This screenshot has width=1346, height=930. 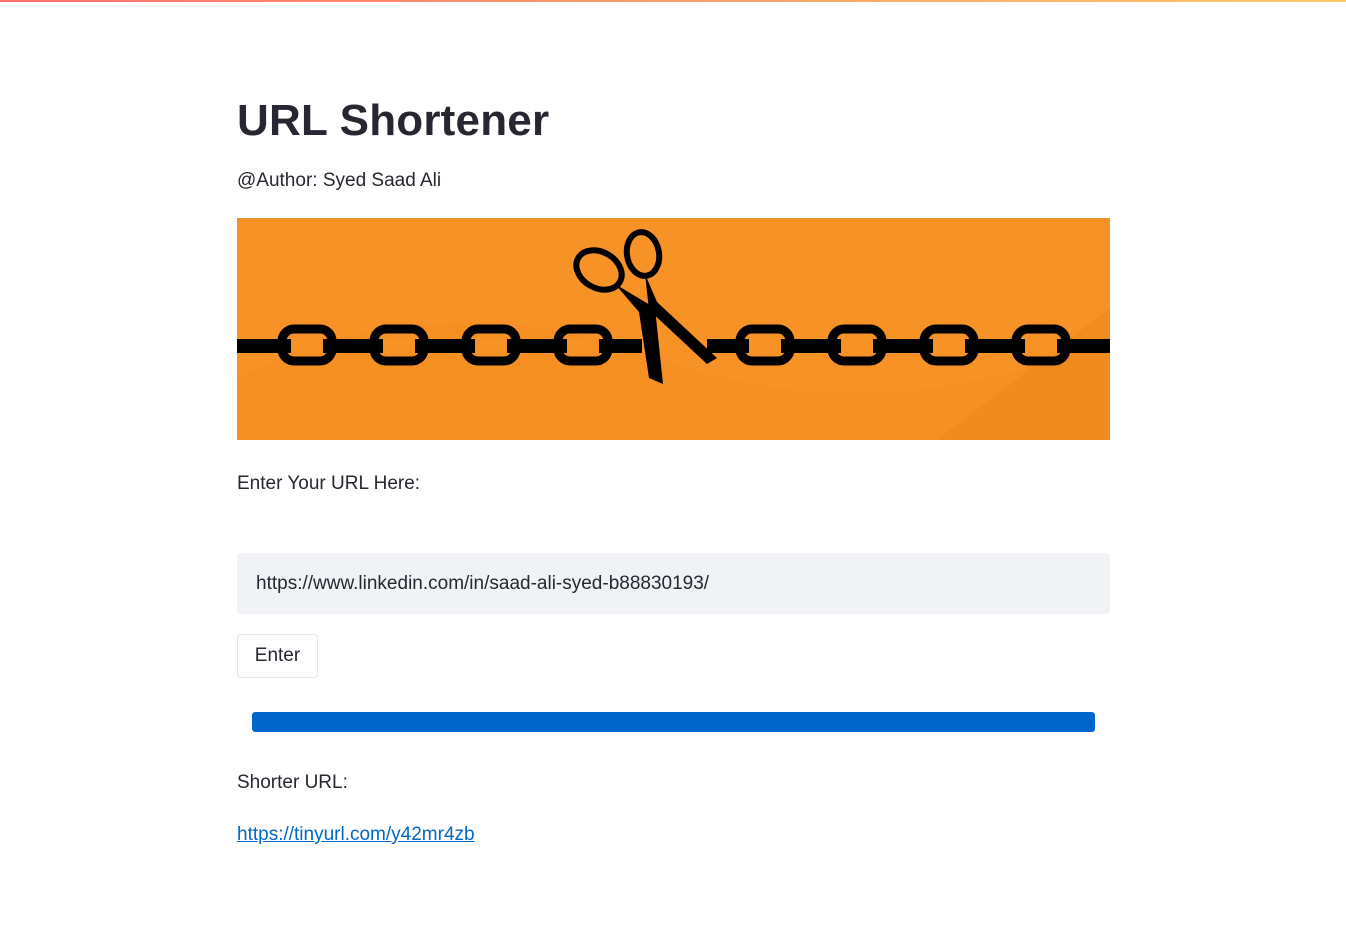 I want to click on chain-scissors-icon, so click(x=673, y=334).